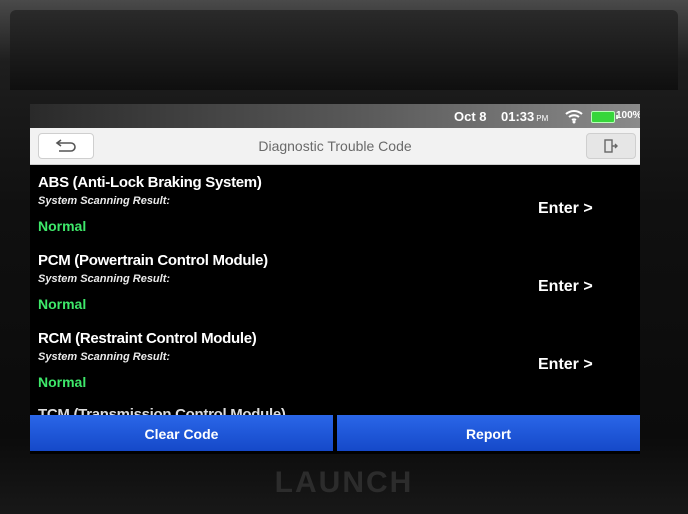 Image resolution: width=688 pixels, height=514 pixels. I want to click on title-bar: Diagnostic Trouble Code, so click(335, 146).